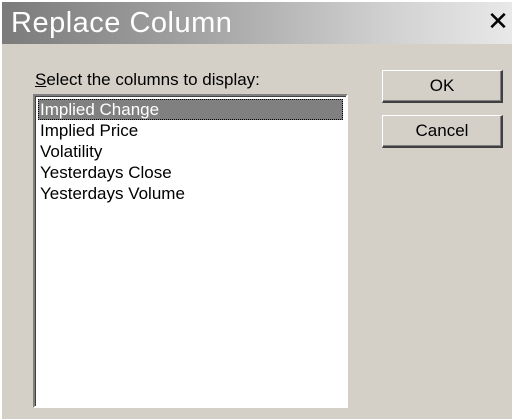 The width and height of the screenshot is (512, 419). I want to click on list-item-implied-change: Implied Change, so click(190, 109).